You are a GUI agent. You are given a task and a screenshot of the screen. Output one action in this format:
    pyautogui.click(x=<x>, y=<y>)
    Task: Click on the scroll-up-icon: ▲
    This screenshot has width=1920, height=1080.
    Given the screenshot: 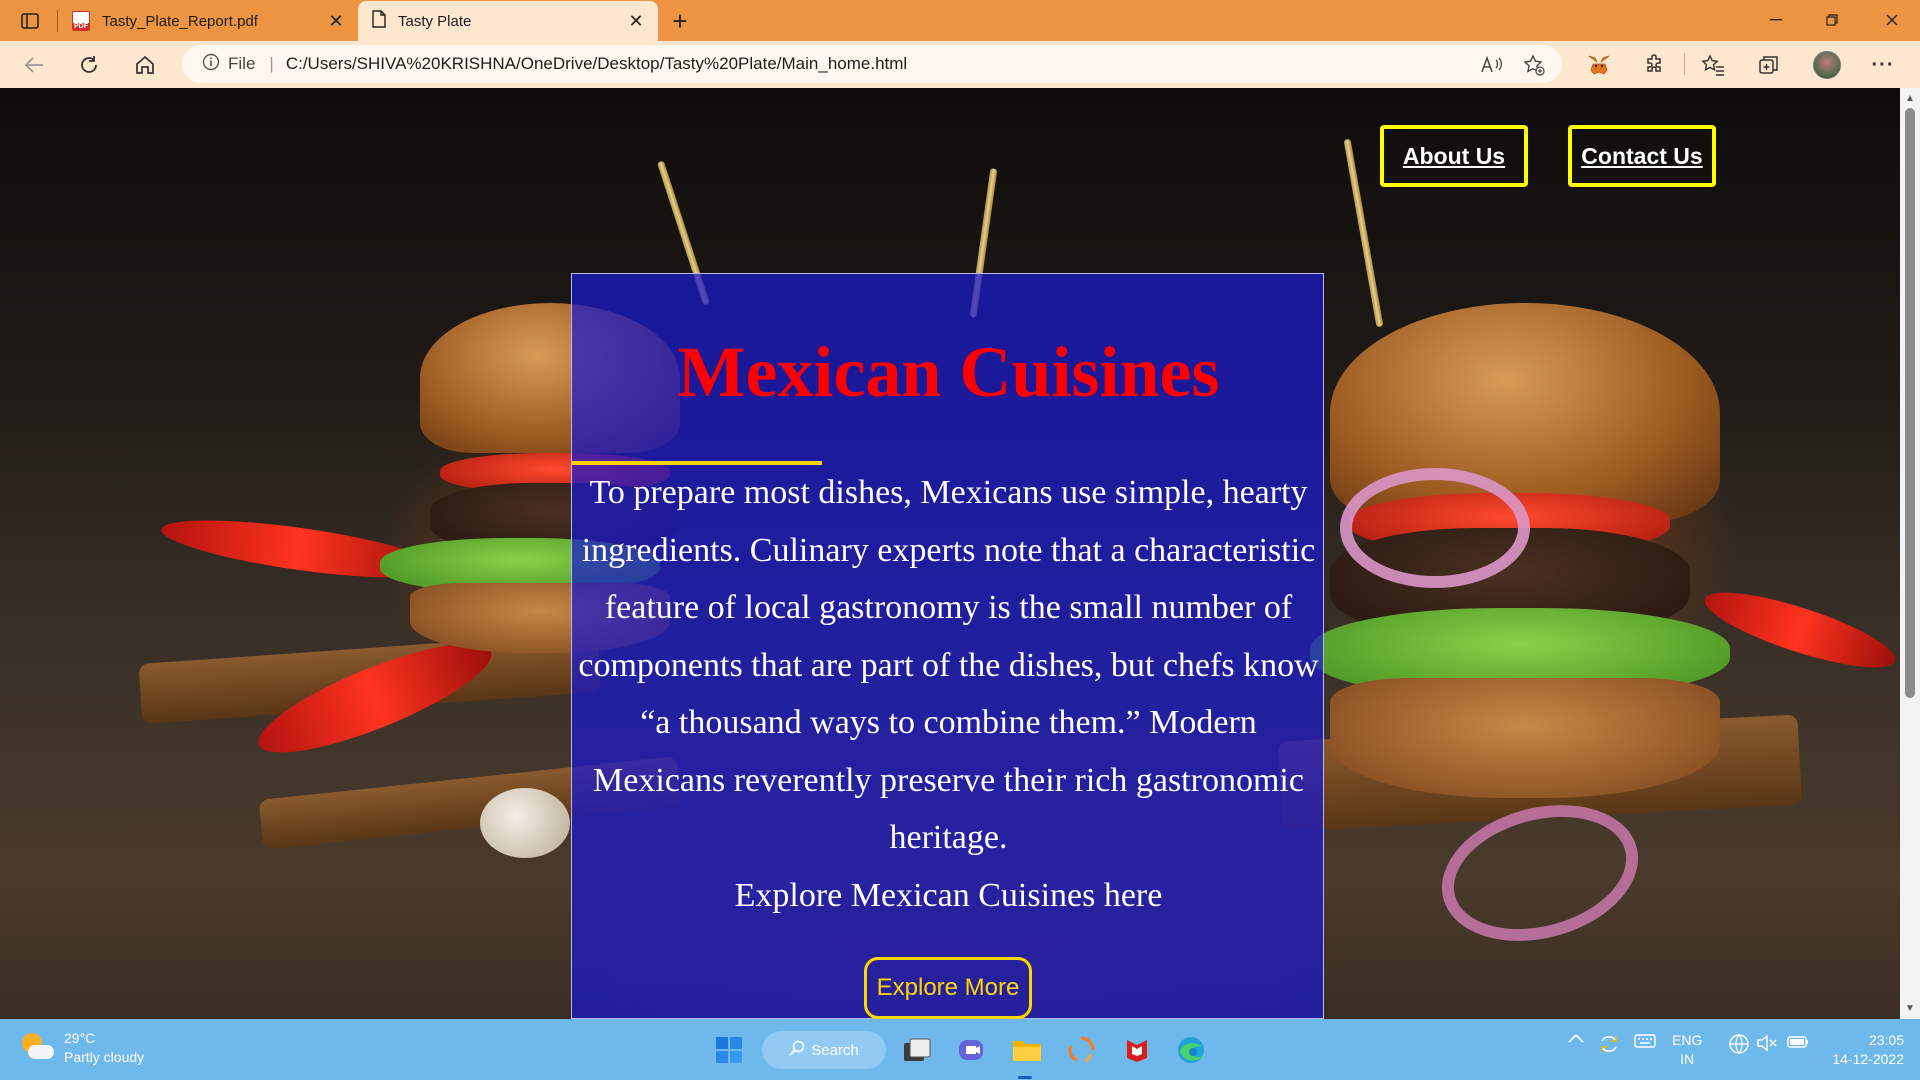 What is the action you would take?
    pyautogui.click(x=1910, y=98)
    